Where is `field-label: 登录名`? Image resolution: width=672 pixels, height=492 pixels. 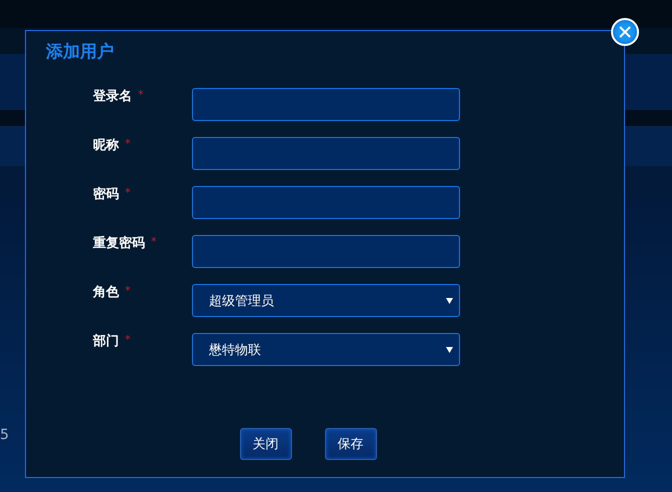 field-label: 登录名 is located at coordinates (112, 97).